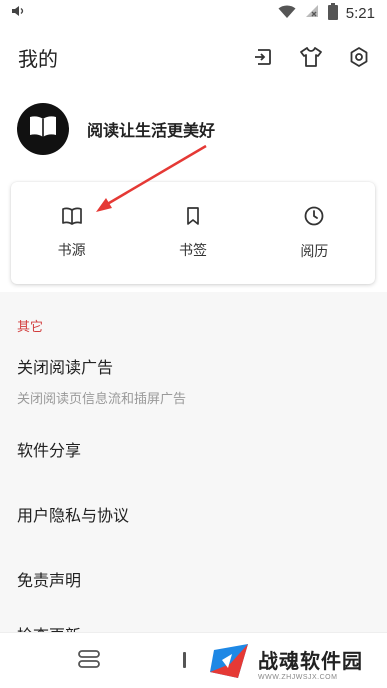  What do you see at coordinates (193, 57) in the screenshot?
I see `app-header: 我的` at bounding box center [193, 57].